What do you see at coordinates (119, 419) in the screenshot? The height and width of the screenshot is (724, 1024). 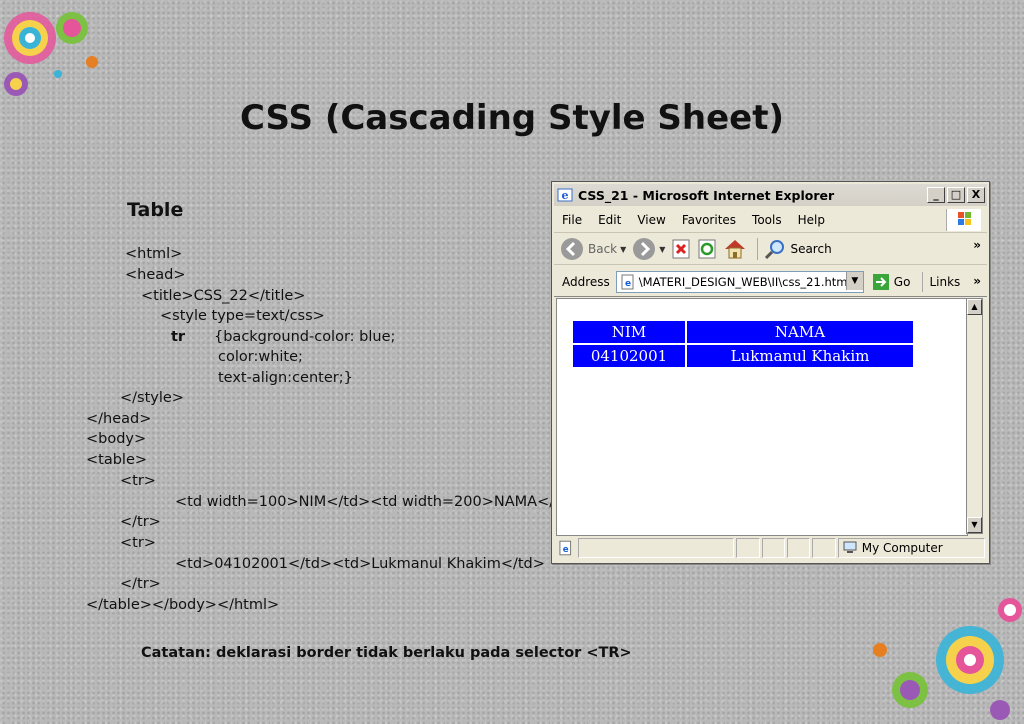 I see `code-line: </head>` at bounding box center [119, 419].